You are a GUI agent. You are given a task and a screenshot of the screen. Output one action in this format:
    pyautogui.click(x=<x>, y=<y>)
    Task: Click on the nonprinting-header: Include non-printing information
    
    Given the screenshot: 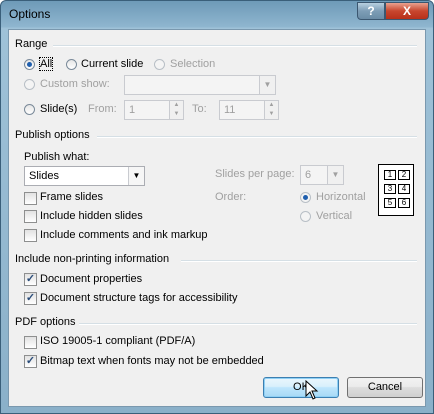 What is the action you would take?
    pyautogui.click(x=92, y=259)
    